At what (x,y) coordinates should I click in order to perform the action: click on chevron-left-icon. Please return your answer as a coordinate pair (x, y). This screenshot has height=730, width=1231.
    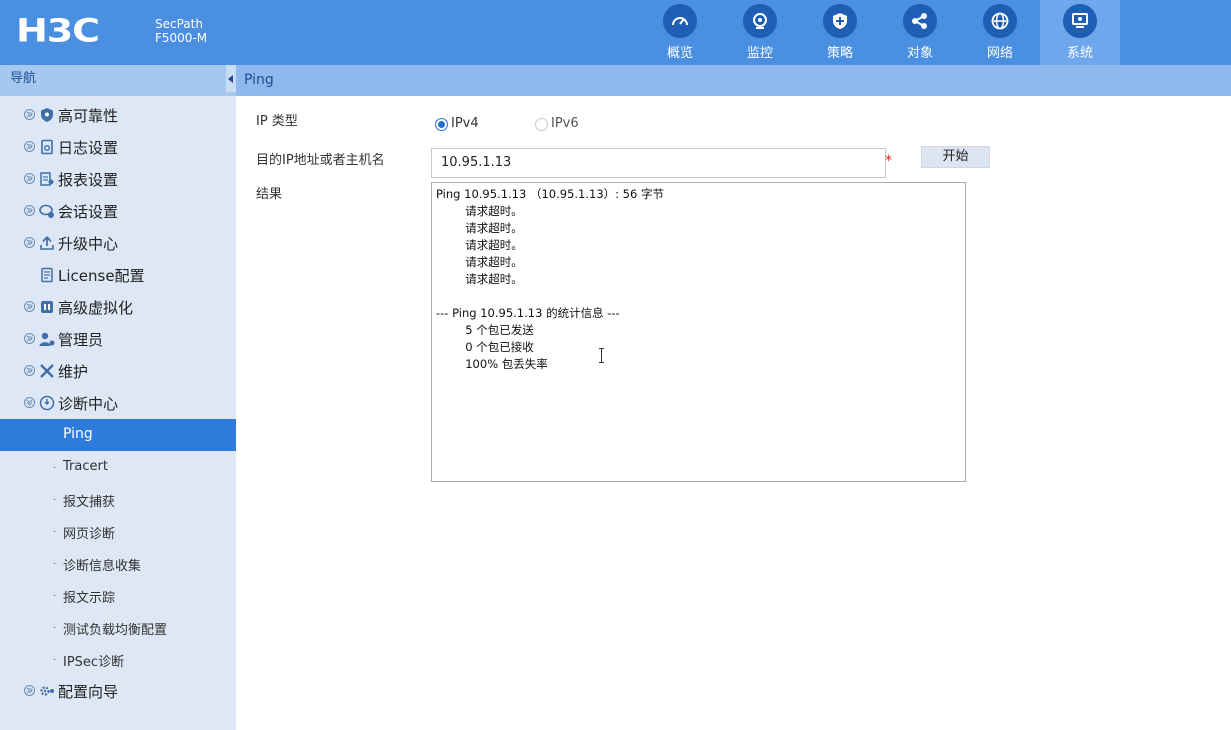
    Looking at the image, I should click on (230, 78).